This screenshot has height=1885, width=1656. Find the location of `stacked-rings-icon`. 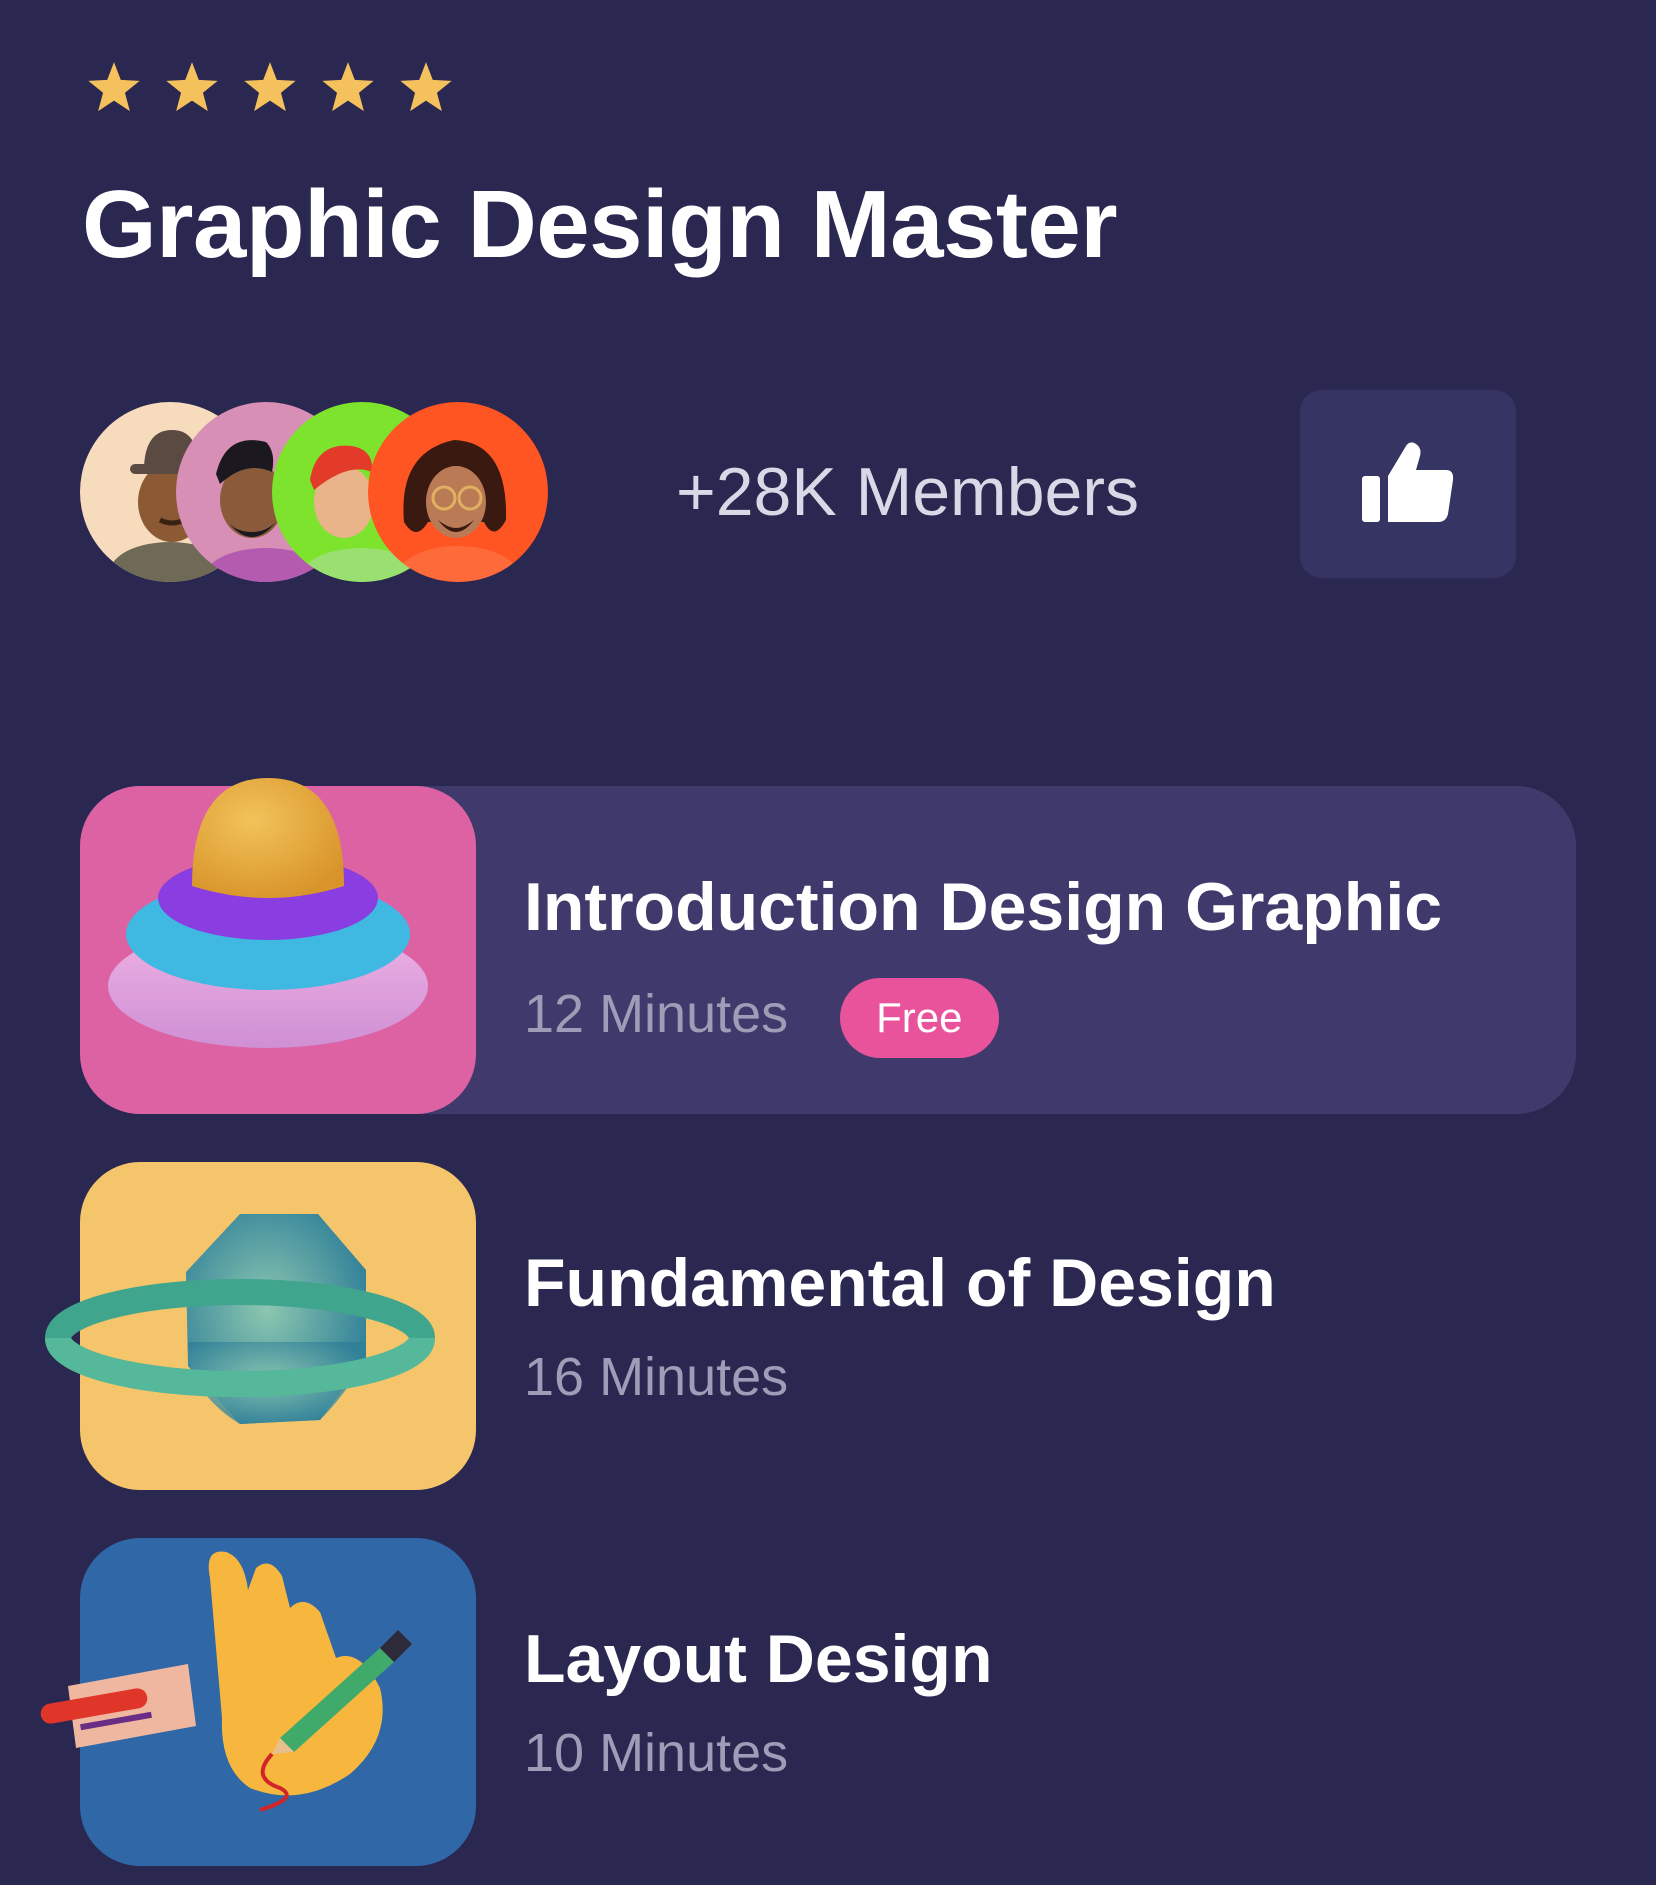

stacked-rings-icon is located at coordinates (268, 913).